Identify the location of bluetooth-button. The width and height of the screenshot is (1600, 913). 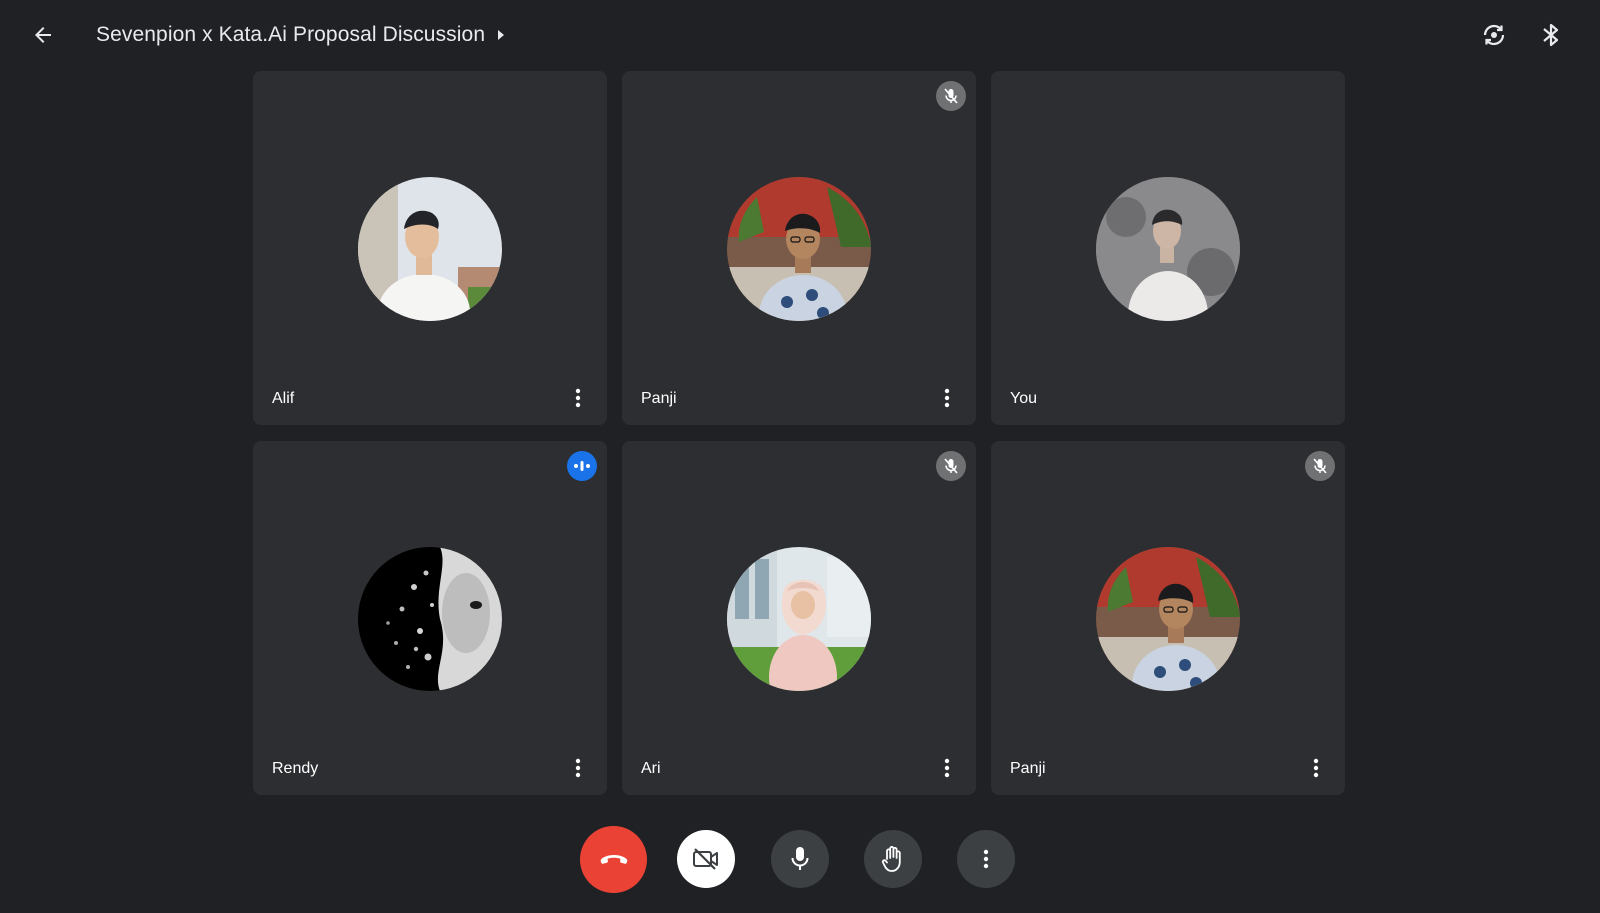
(1551, 35).